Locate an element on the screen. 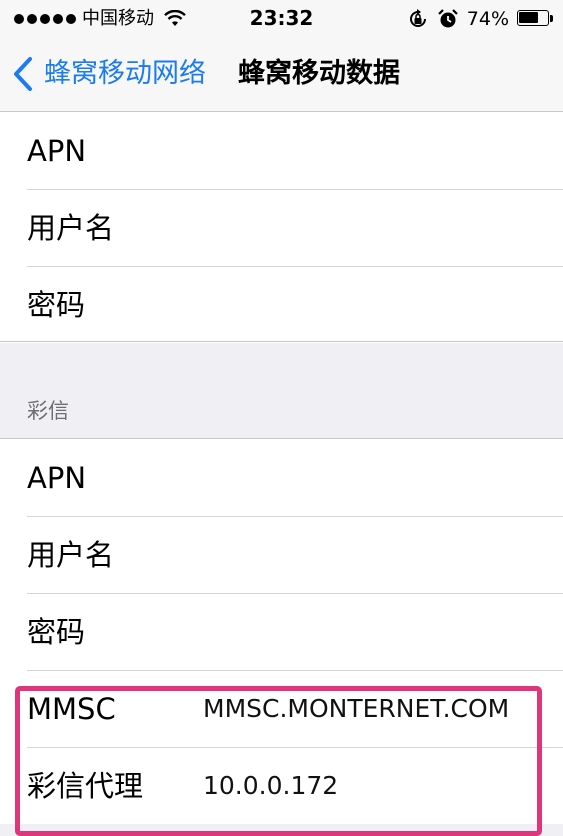 The image size is (563, 836). apn-label: APN is located at coordinates (57, 150).